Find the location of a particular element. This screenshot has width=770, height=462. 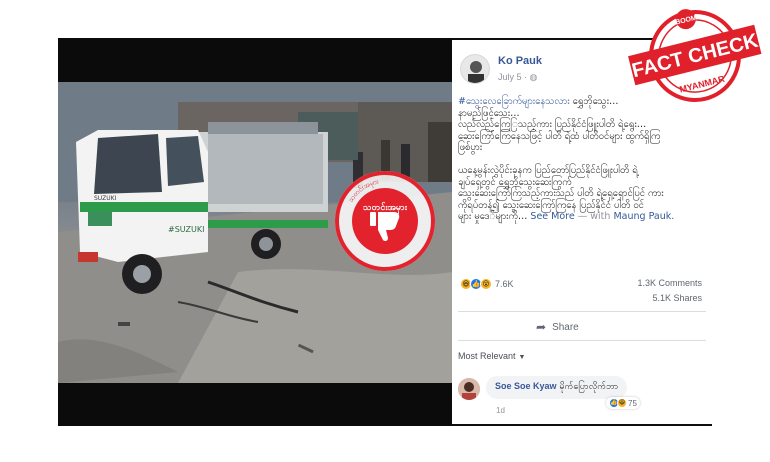

comments-count: 1.3K Comments is located at coordinates (669, 283).